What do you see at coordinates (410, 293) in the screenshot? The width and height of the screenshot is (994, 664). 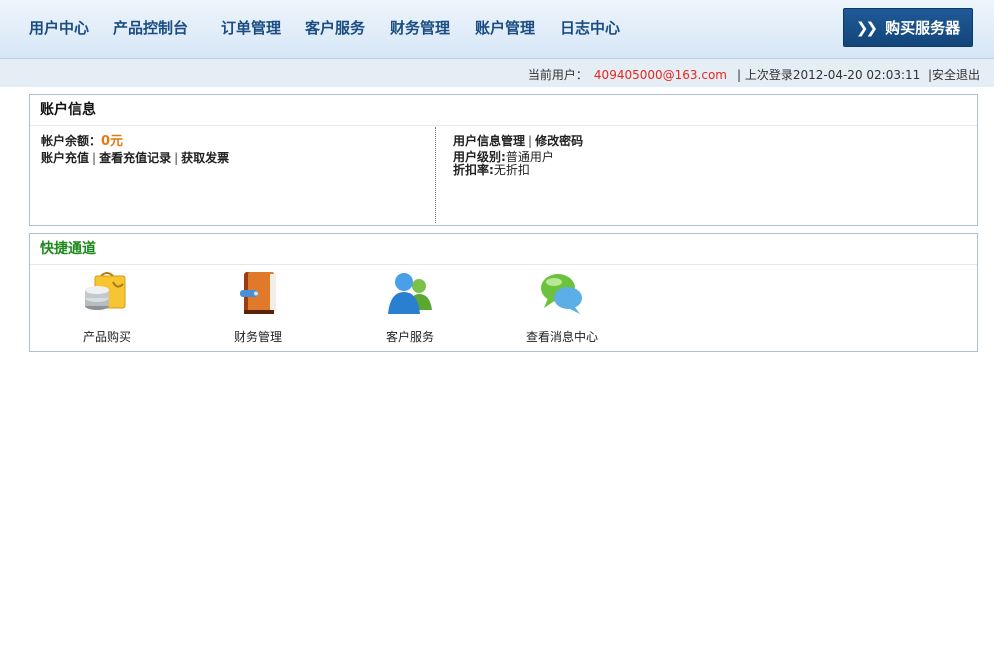 I see `users-icon` at bounding box center [410, 293].